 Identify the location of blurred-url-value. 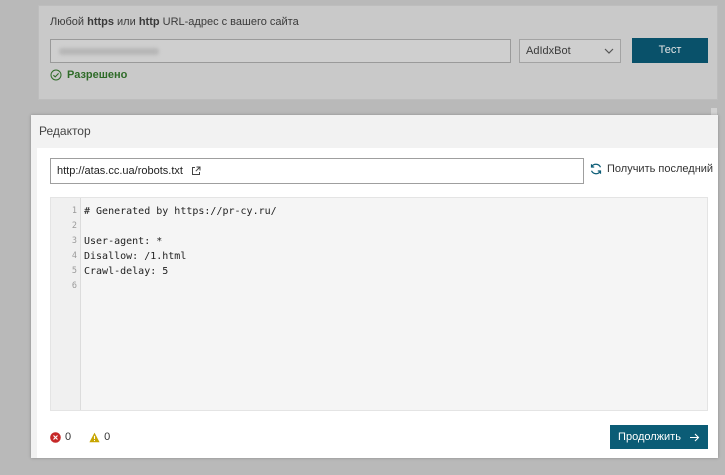
(109, 51).